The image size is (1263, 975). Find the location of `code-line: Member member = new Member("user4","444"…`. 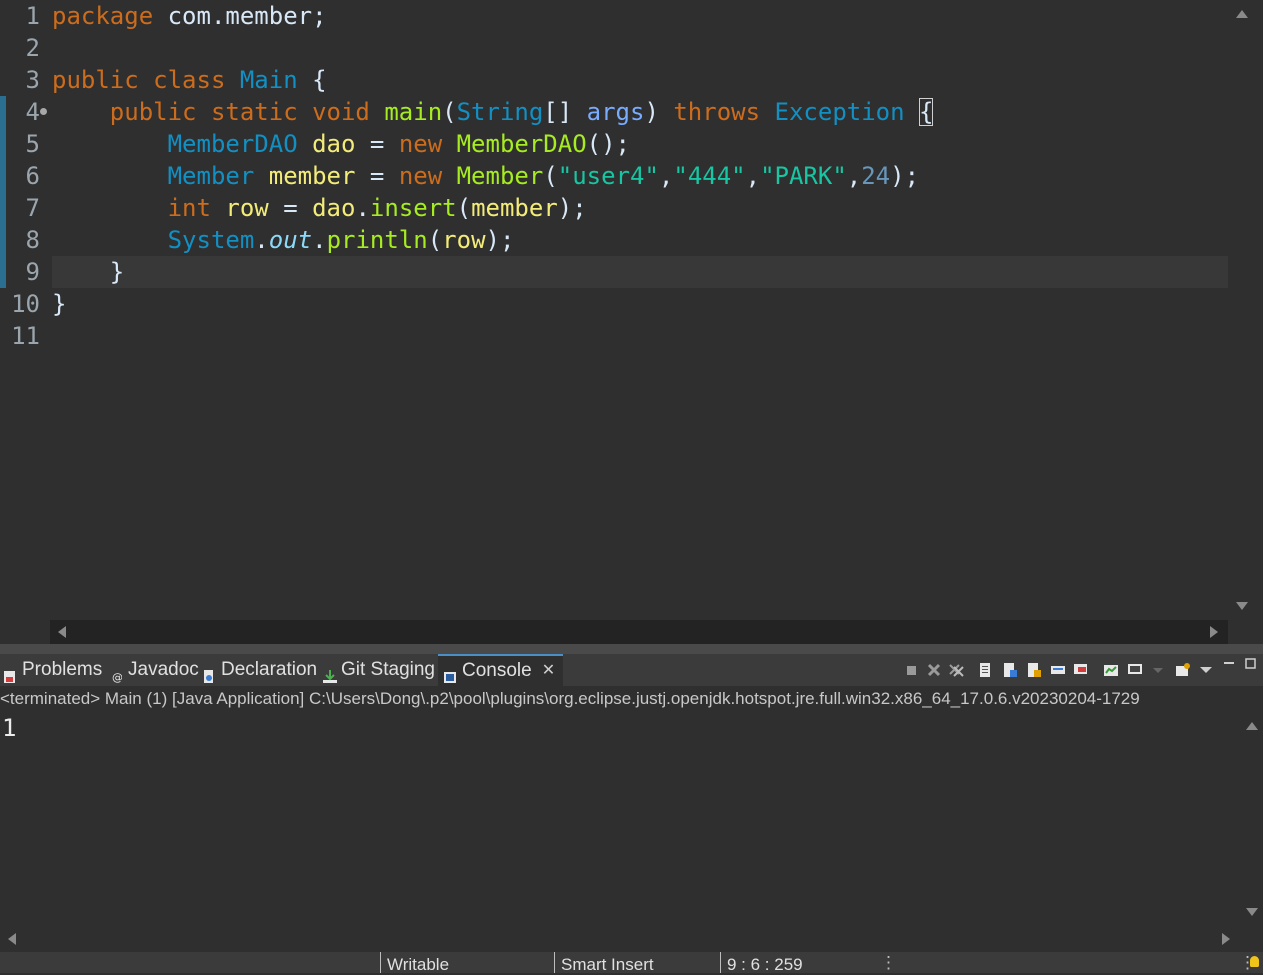

code-line: Member member = new Member("user4","444"… is located at coordinates (485, 176).